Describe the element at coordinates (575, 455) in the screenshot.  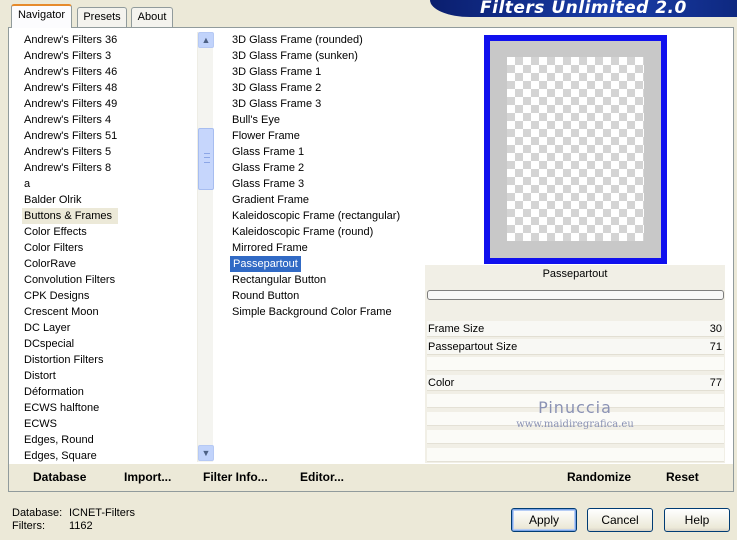
I see `param-slot-empty` at that location.